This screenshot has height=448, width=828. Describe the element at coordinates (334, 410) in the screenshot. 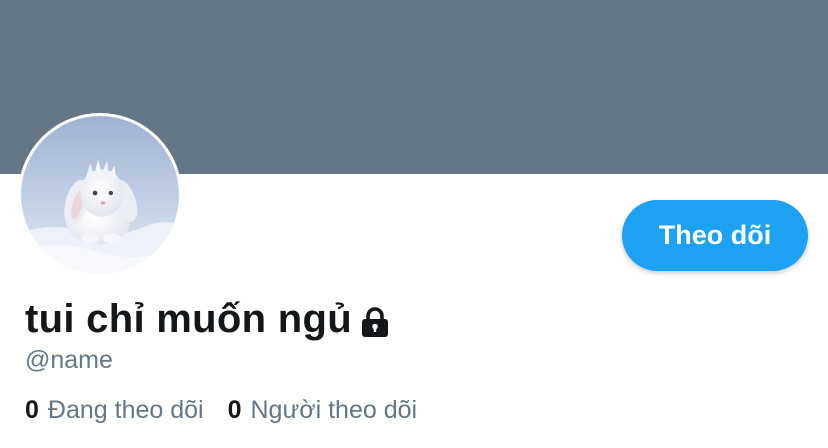

I see `followers-label: Người theo dõi` at that location.